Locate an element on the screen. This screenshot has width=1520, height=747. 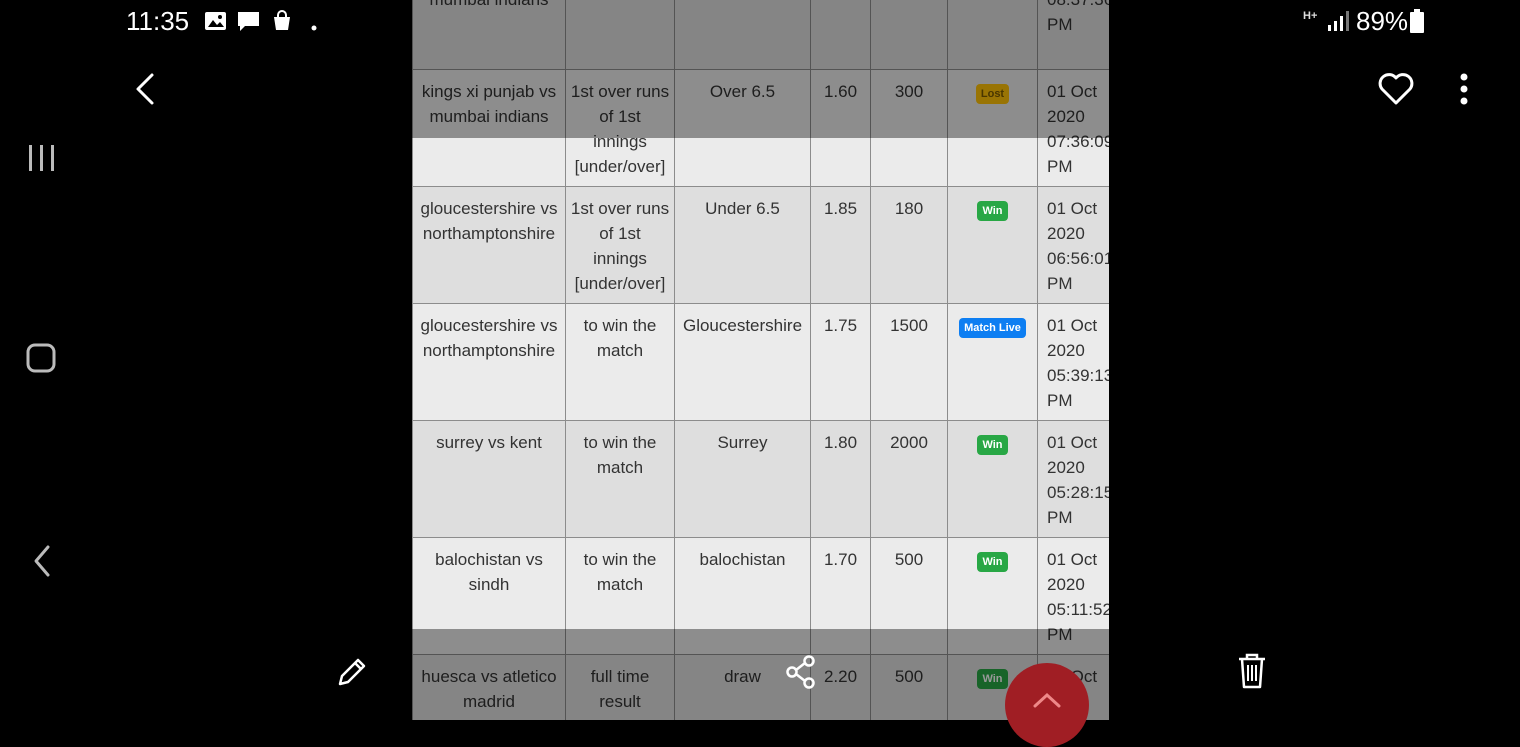
status-badge: Lost is located at coordinates (992, 94).